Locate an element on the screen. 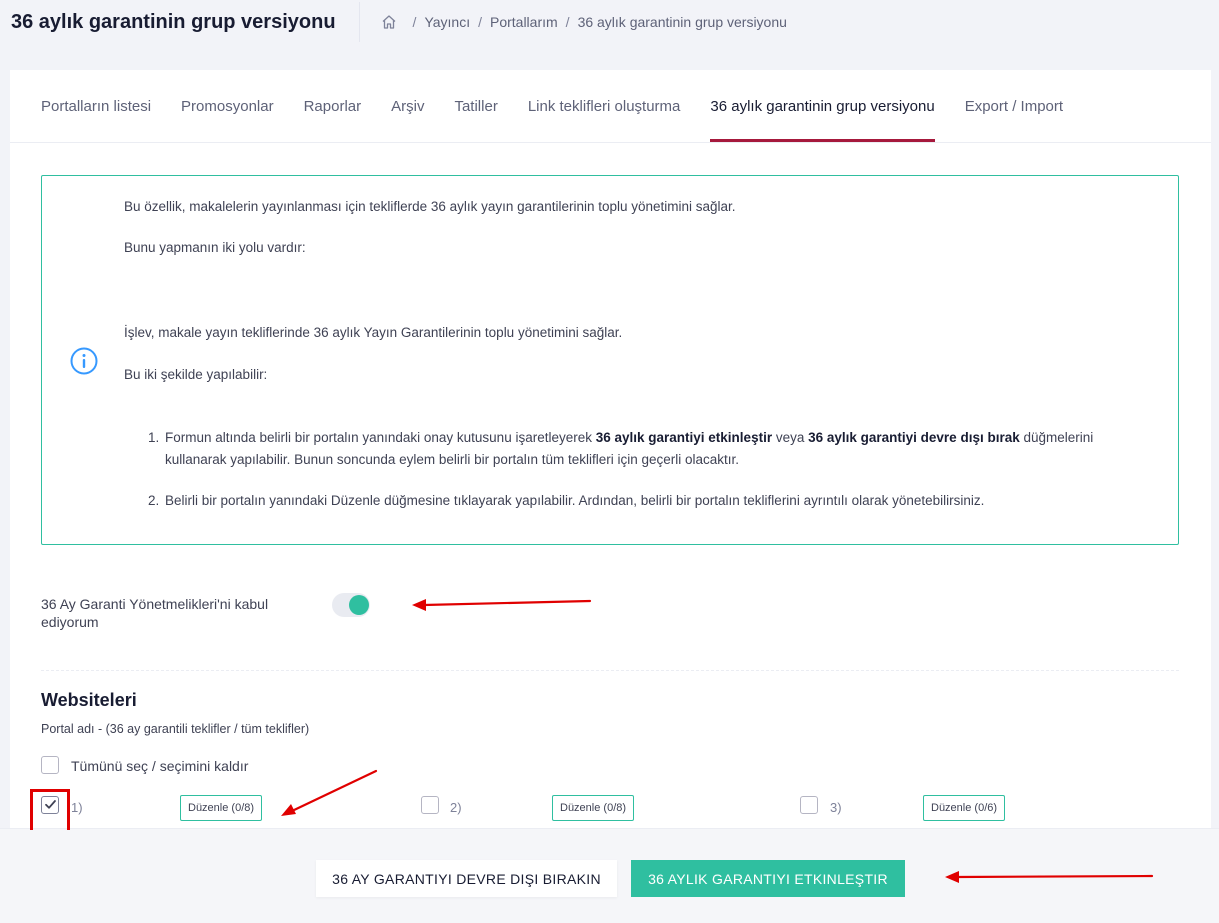  disable-guarantee-button: 36 AY GARANTIYI DEVRE DIŞI BIRAKIN is located at coordinates (466, 878).